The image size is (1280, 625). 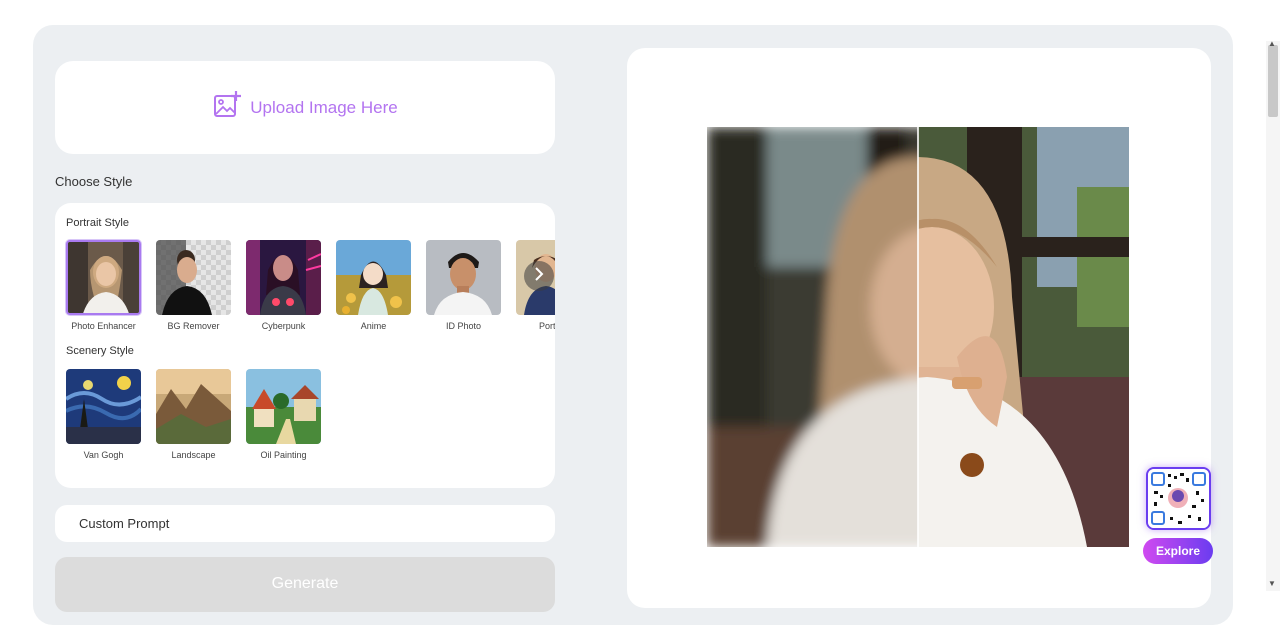 What do you see at coordinates (324, 107) in the screenshot?
I see `upload-label: Upload Image Here` at bounding box center [324, 107].